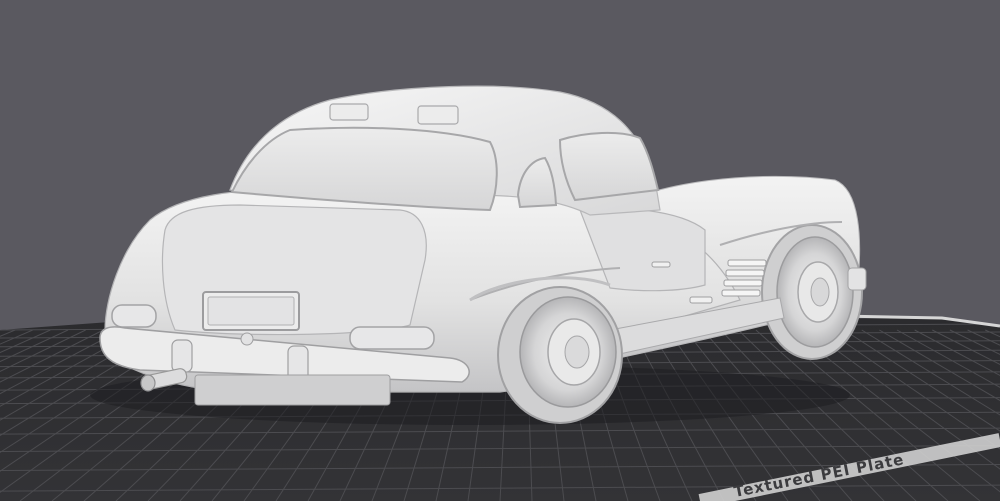  I want to click on model-under-tray, so click(292, 390).